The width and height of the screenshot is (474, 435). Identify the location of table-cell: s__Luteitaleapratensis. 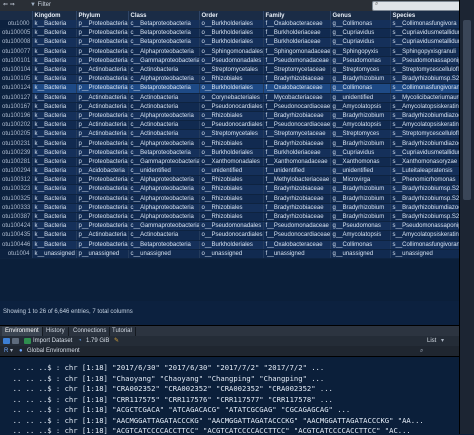
(424, 171).